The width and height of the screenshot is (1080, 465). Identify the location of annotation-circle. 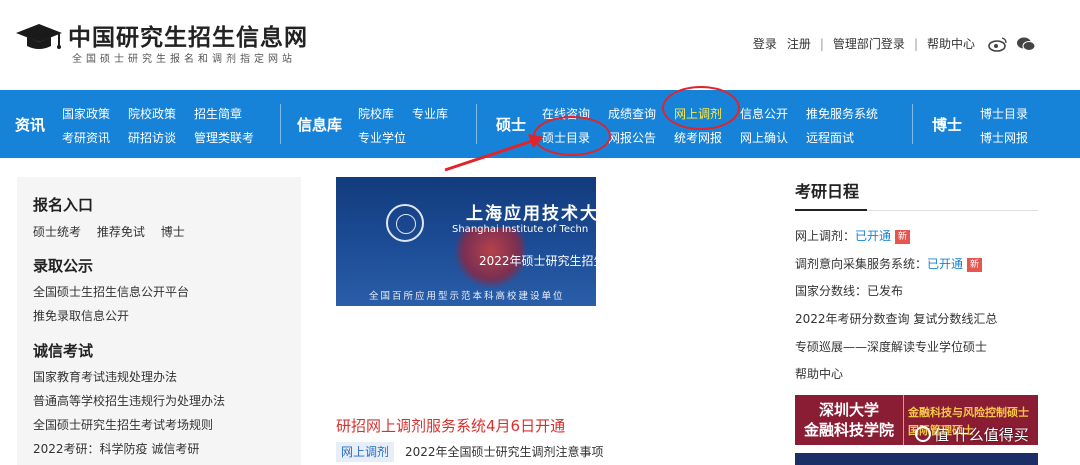
(701, 108).